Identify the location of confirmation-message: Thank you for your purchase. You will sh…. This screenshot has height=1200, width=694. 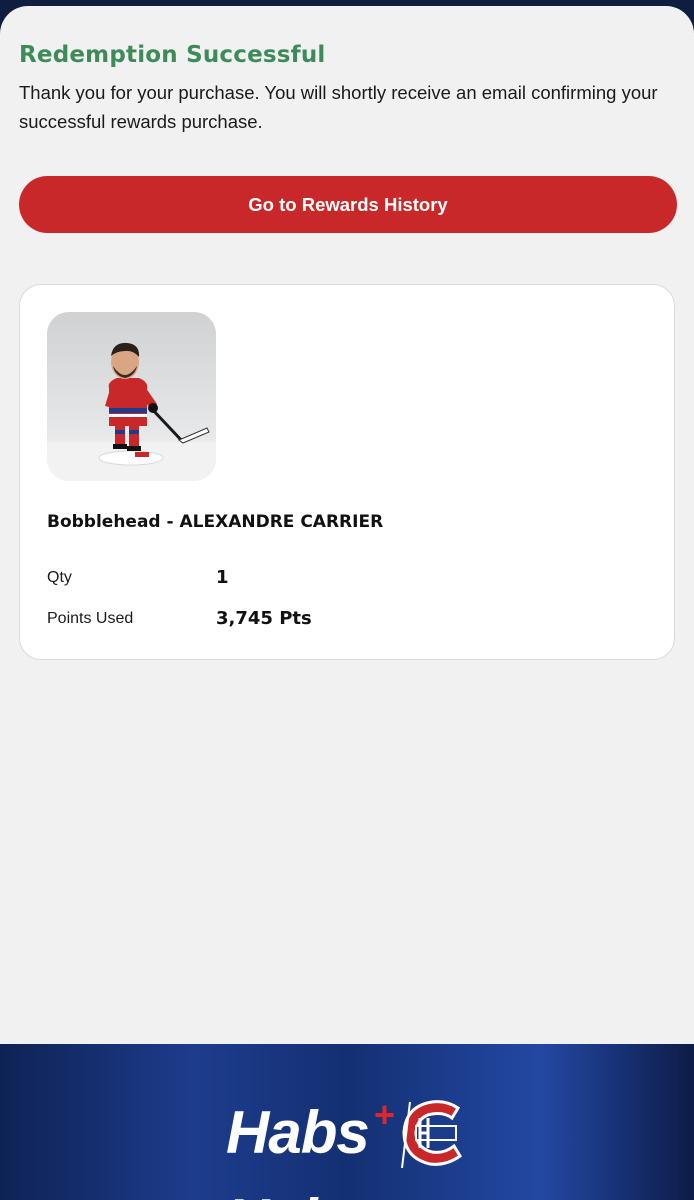
(338, 107).